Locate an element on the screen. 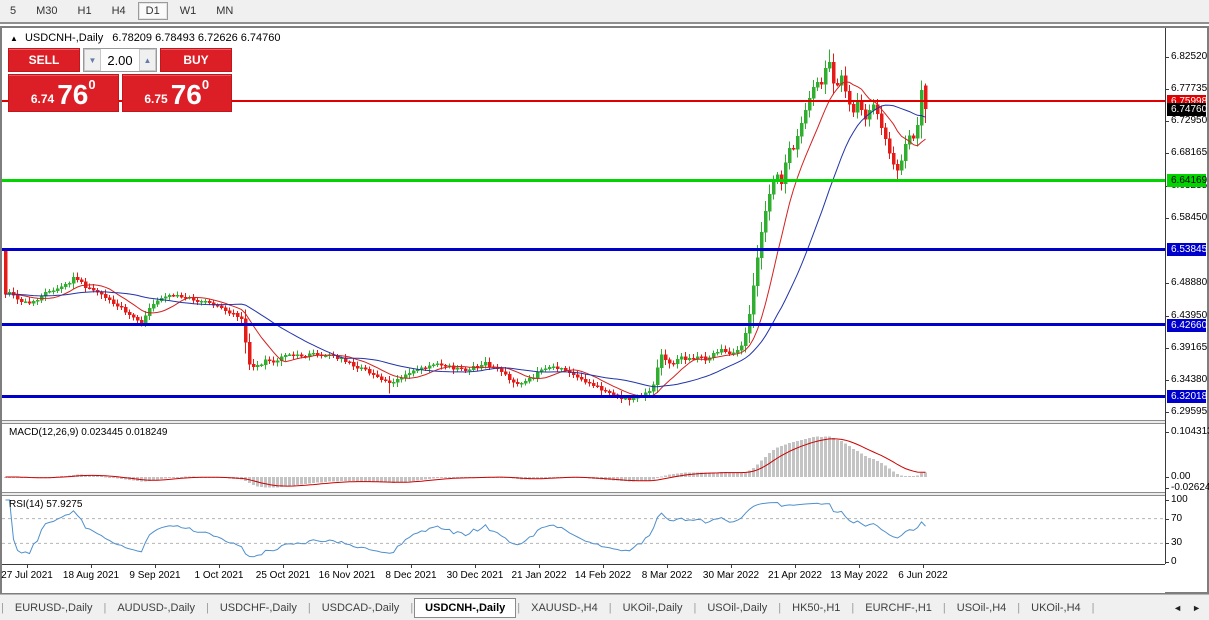  price-tick-label: 6.68165 is located at coordinates (1189, 152).